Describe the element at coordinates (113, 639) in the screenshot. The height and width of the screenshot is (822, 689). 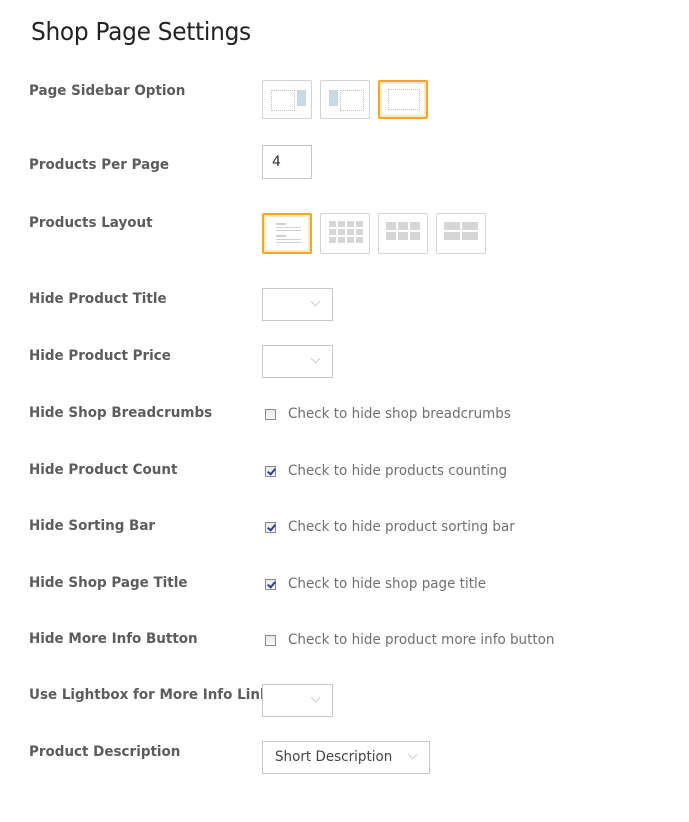
I see `hide-more-info-button-label: Hide More Info Button` at that location.